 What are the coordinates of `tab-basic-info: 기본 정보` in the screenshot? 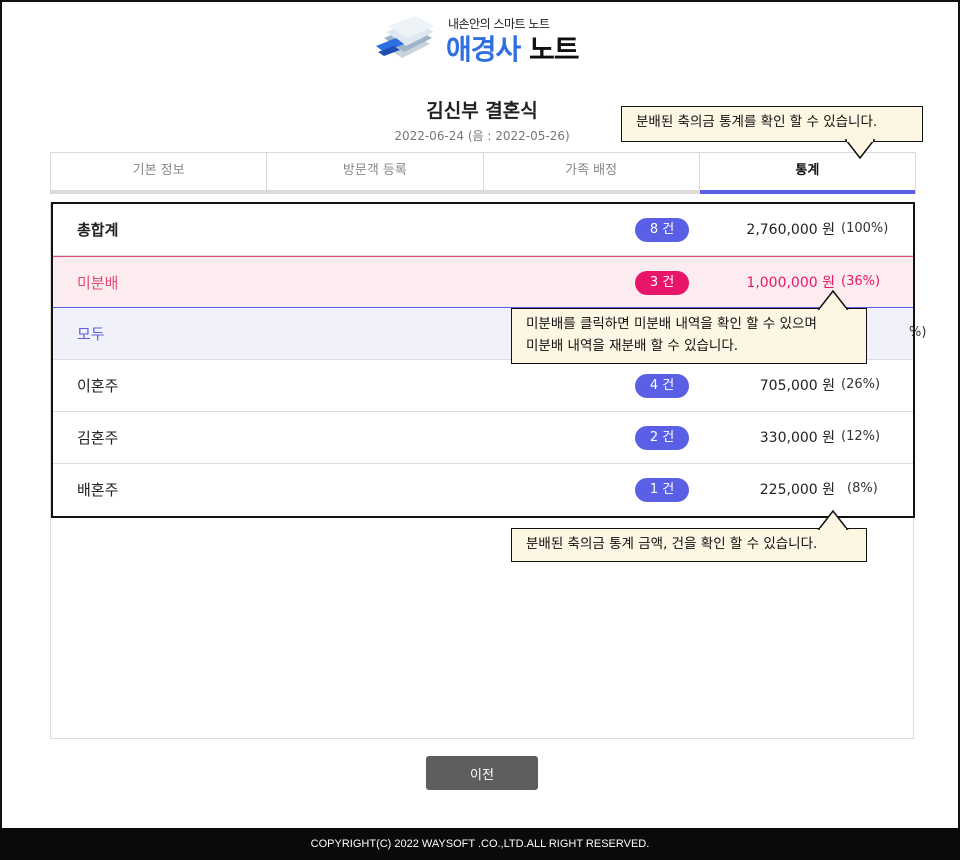 It's located at (159, 173).